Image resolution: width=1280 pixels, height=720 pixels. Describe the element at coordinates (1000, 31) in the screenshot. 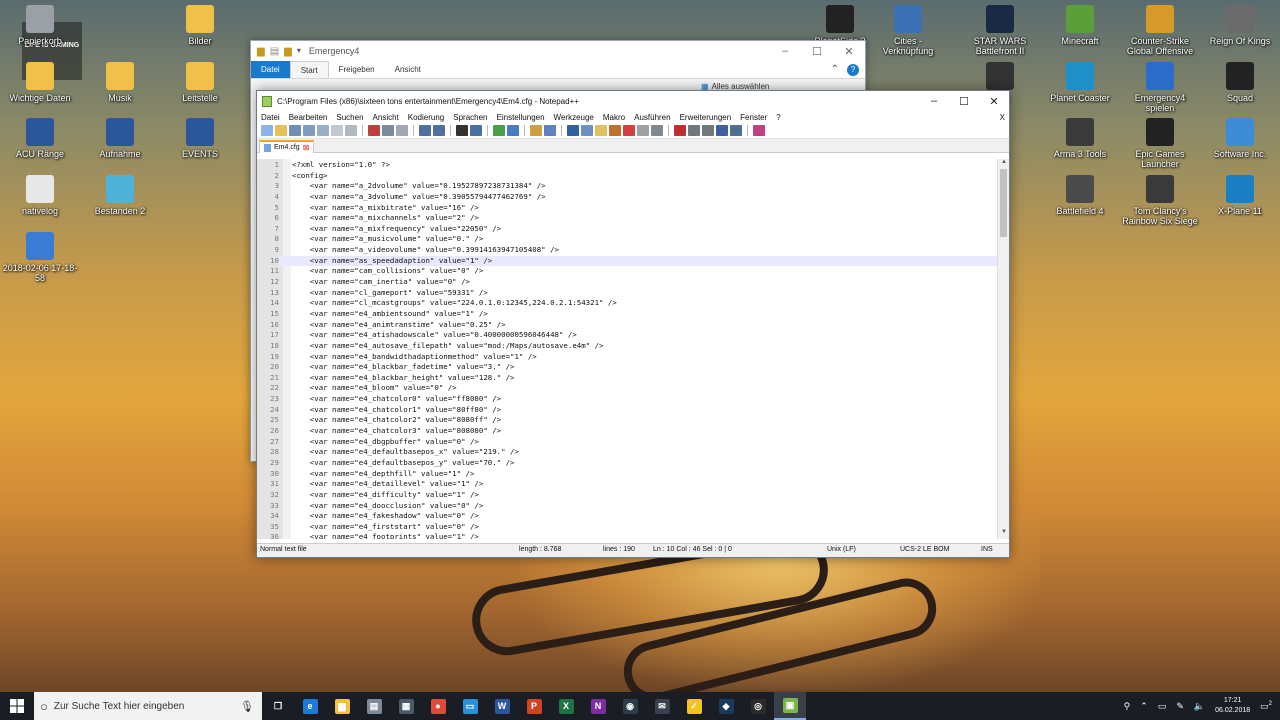

I see `desktop-shortcut: STAR WARS Battlefront II` at that location.